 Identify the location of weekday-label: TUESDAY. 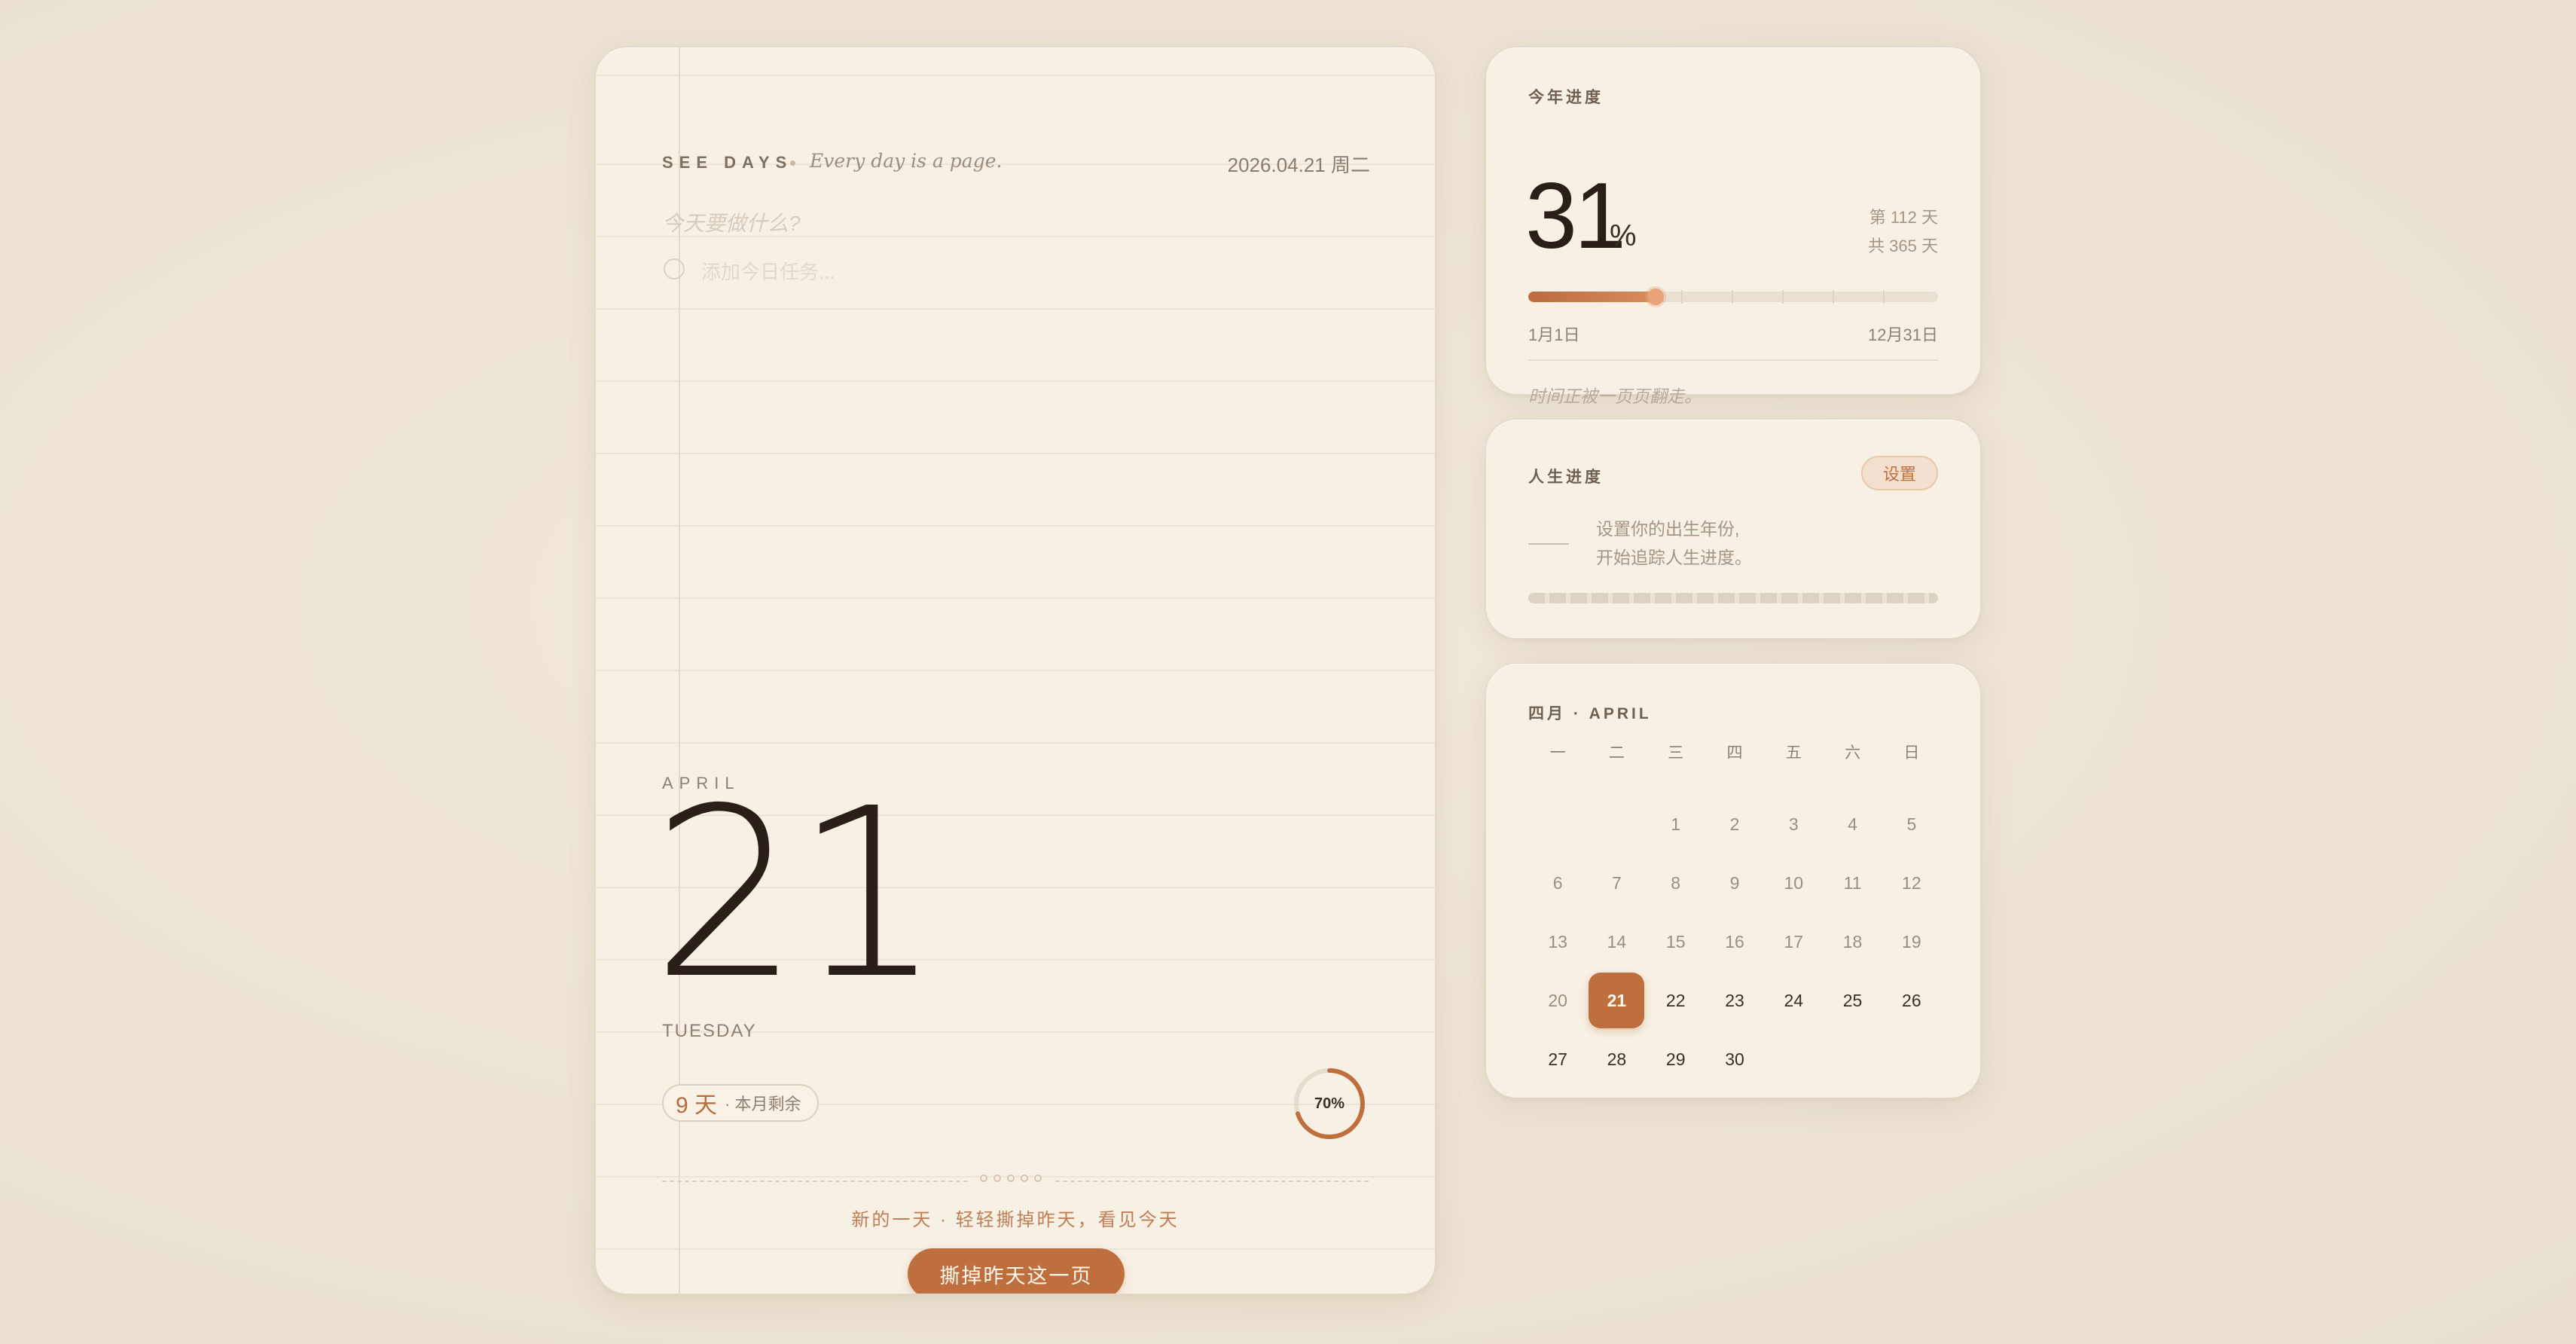
(710, 1031).